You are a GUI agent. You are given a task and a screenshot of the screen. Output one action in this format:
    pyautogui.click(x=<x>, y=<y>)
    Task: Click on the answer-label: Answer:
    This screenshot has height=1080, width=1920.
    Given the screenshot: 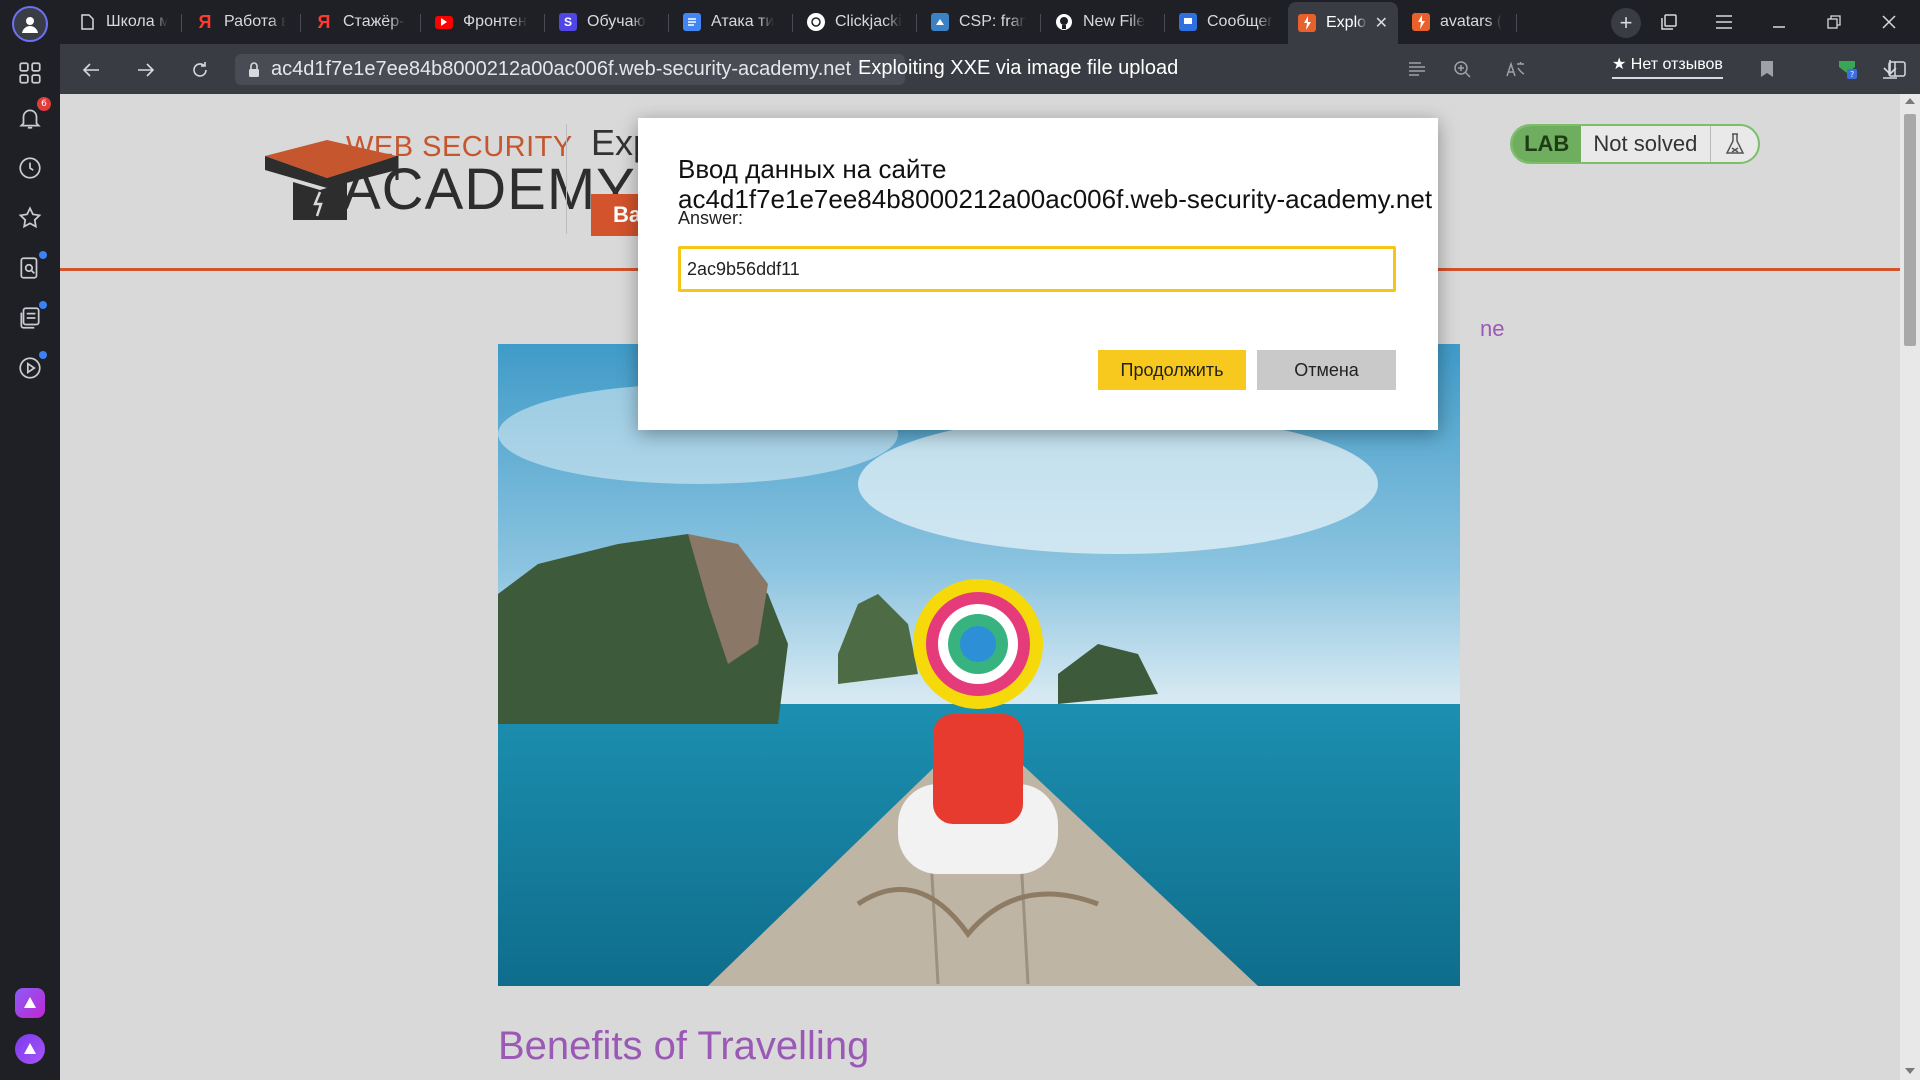 What is the action you would take?
    pyautogui.click(x=711, y=218)
    